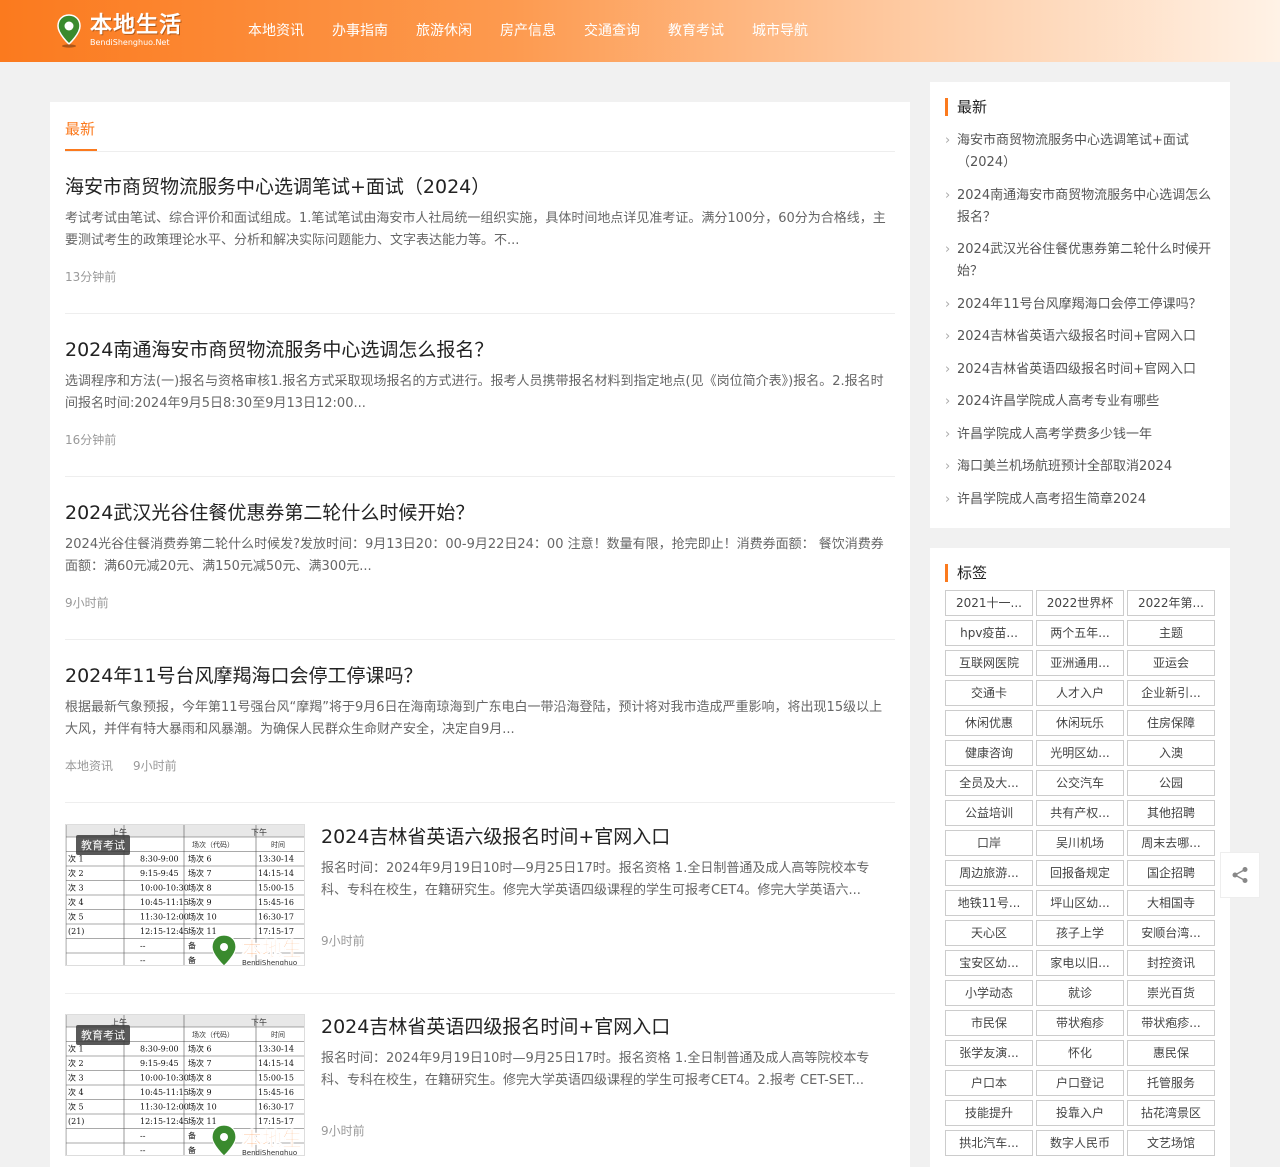  I want to click on tag-item: 怀化, so click(1080, 1053).